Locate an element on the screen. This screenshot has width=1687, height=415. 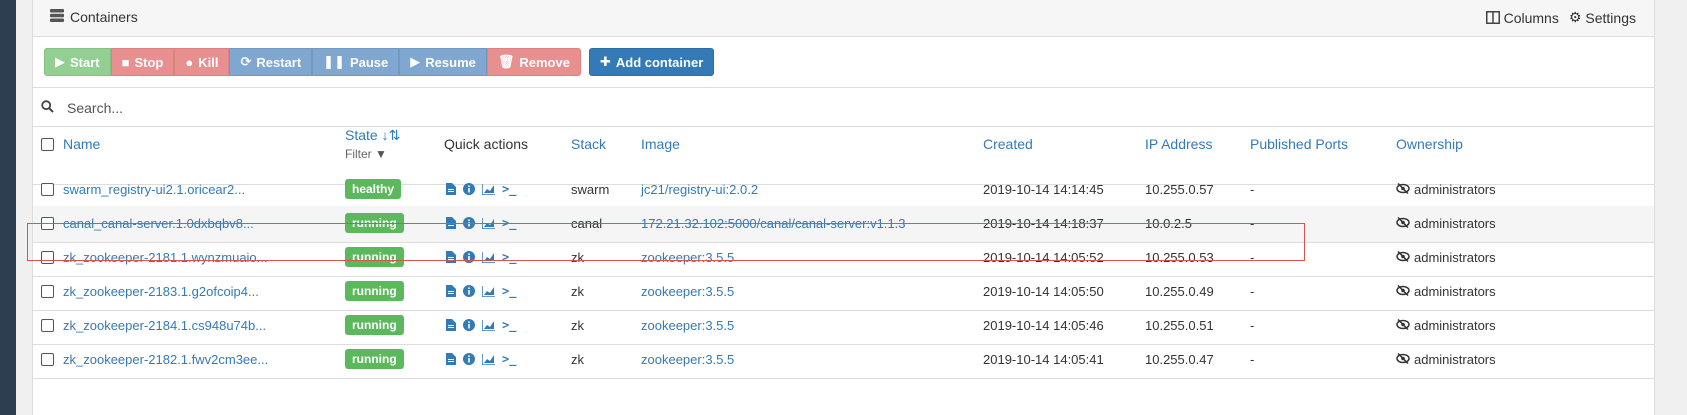
kill-button: ● Kill is located at coordinates (202, 62).